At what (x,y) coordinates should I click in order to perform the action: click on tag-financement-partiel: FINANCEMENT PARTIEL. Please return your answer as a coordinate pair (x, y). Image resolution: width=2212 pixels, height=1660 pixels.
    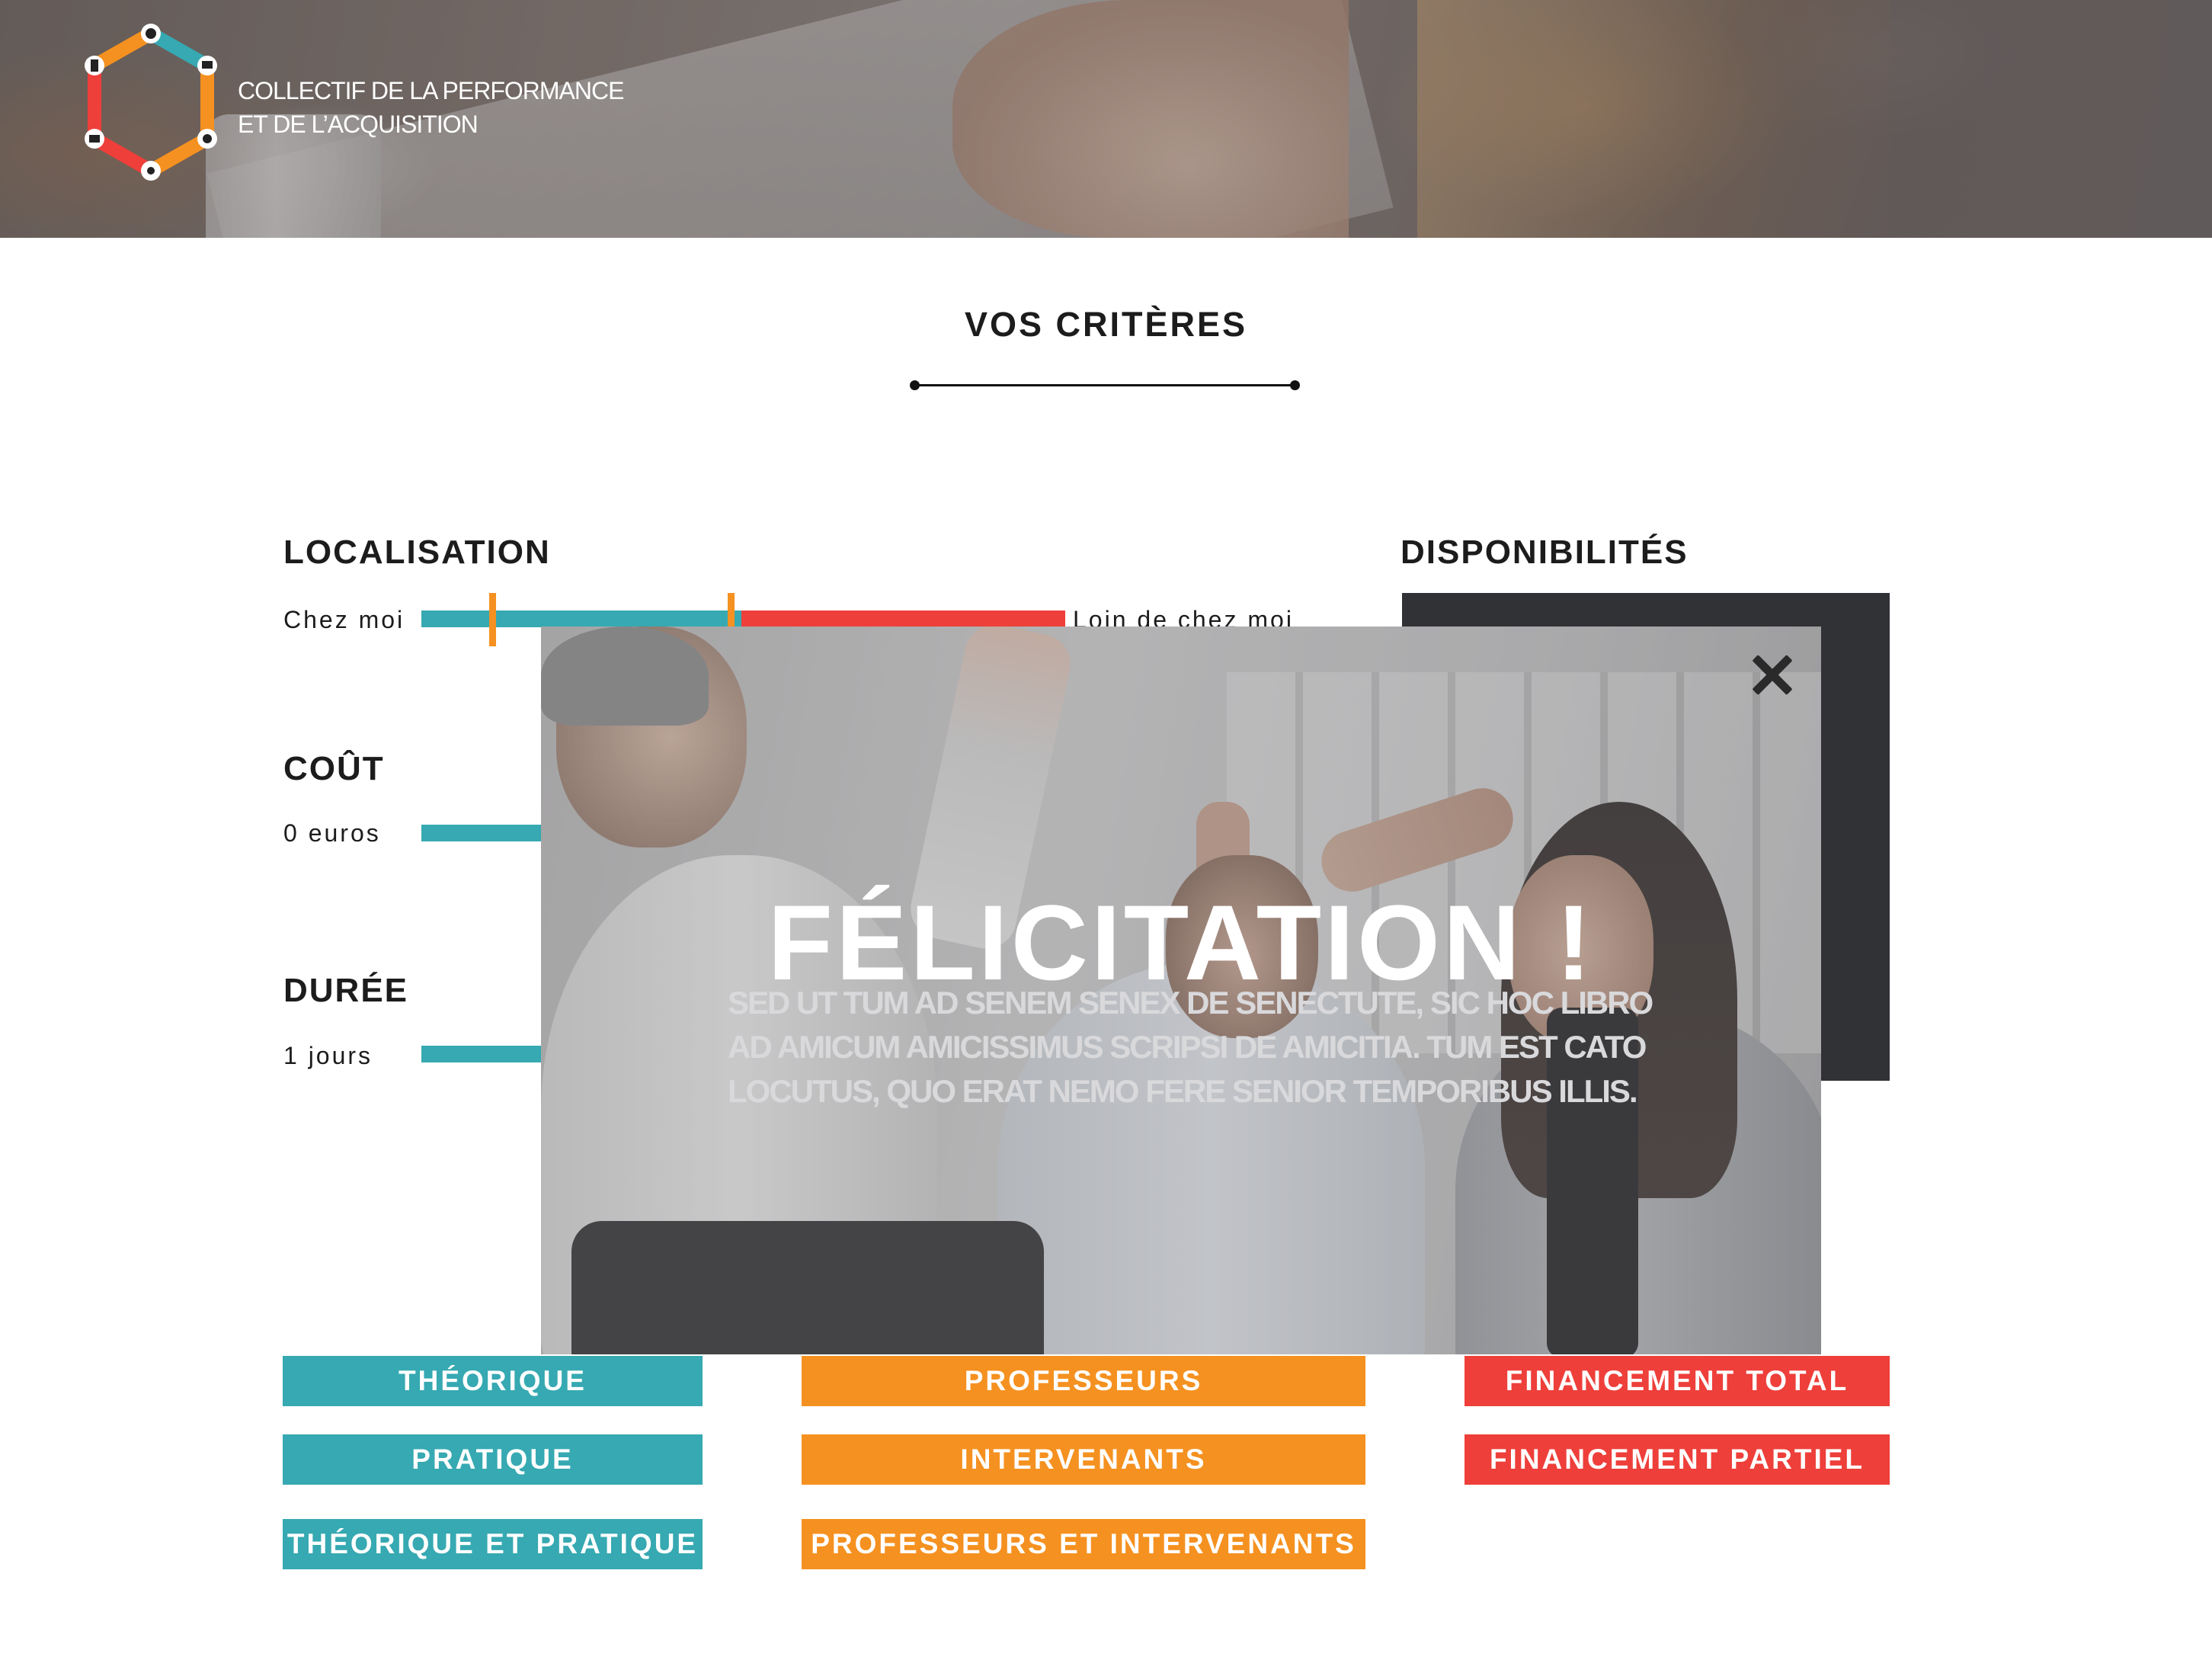
    Looking at the image, I should click on (1678, 1459).